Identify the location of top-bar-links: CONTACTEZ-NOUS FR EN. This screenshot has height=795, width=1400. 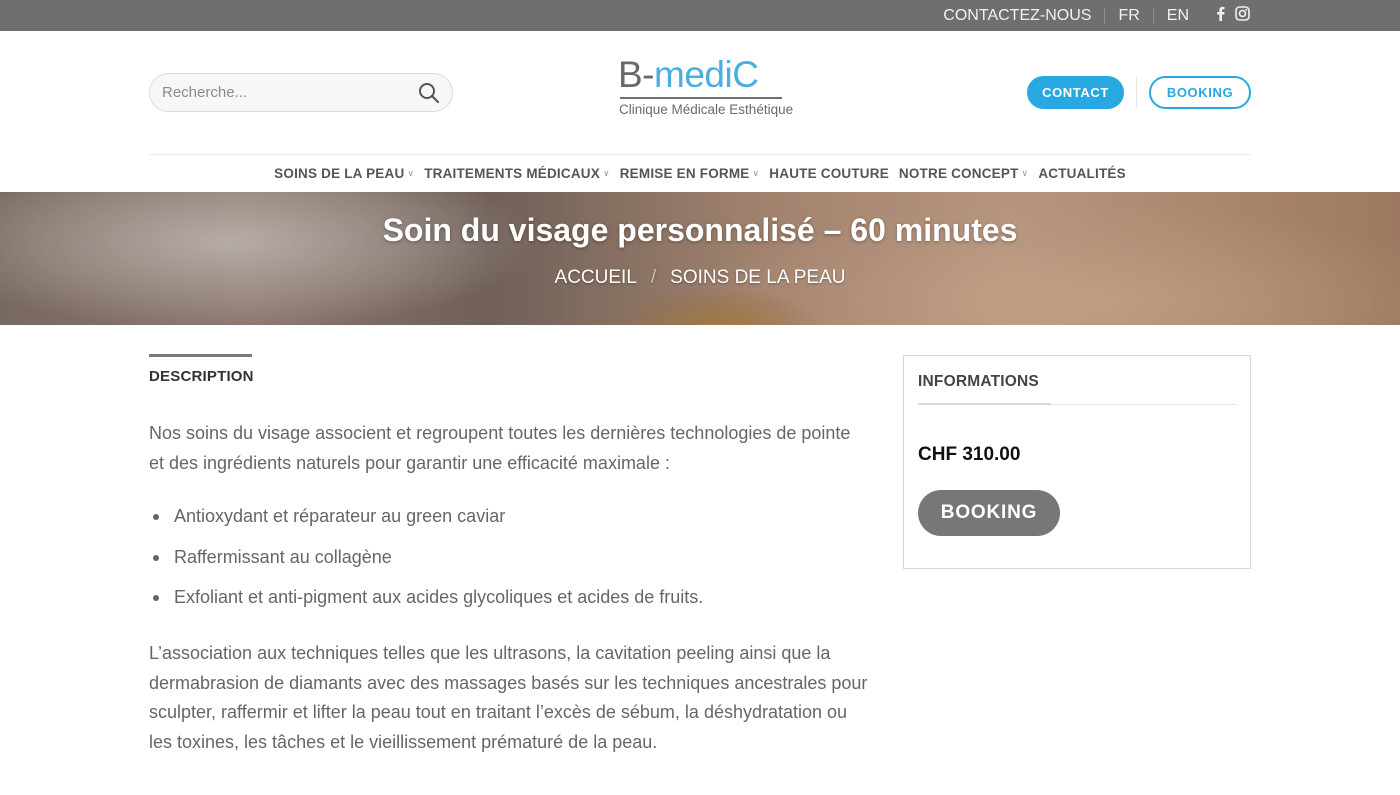
(1090, 15).